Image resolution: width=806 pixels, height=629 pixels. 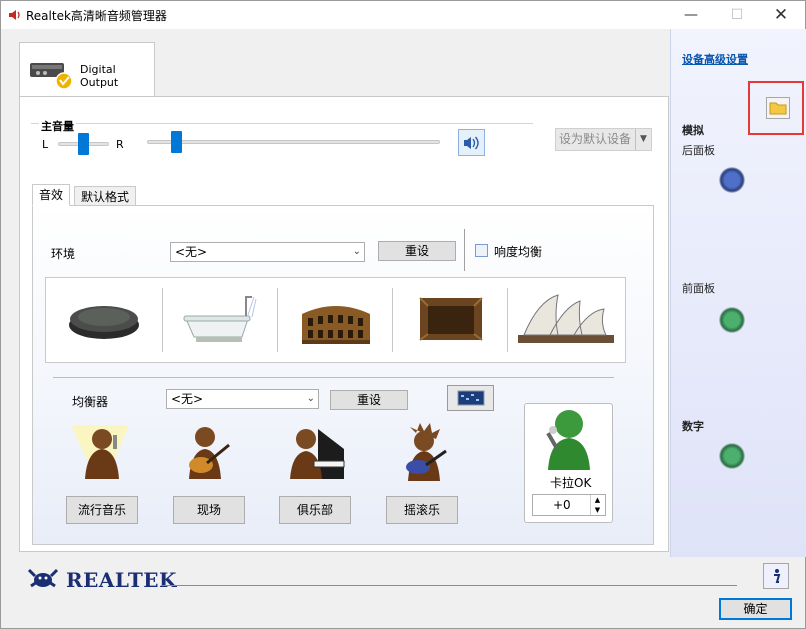 I want to click on karaoke-pitch-stepper: +0 ▲ ▼, so click(x=569, y=505).